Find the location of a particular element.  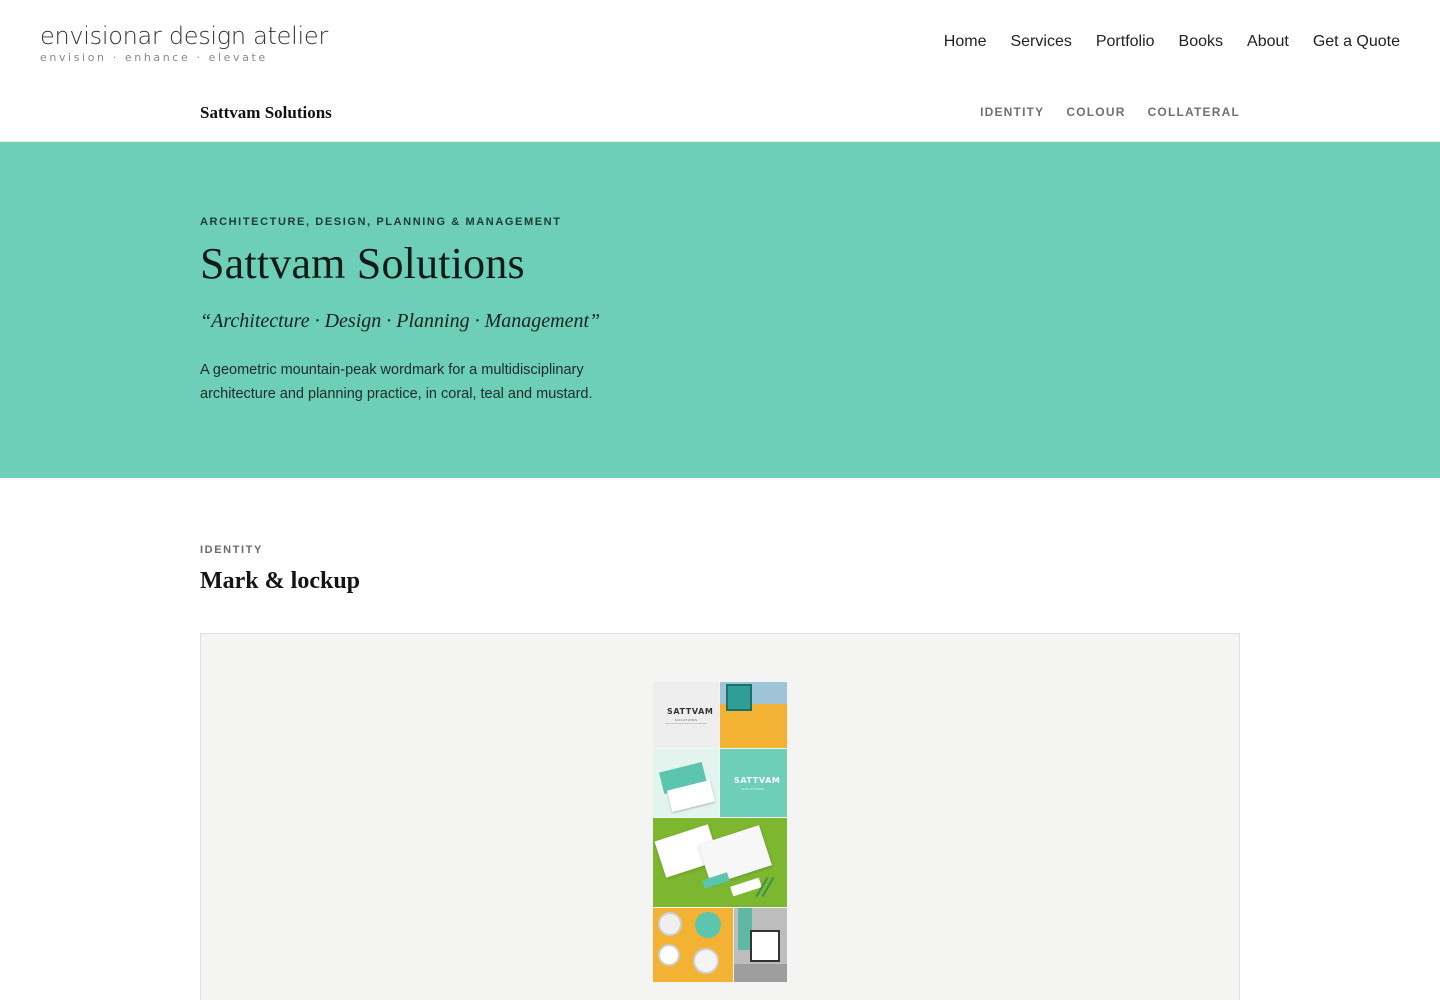

teal-card is located at coordinates (716, 880).